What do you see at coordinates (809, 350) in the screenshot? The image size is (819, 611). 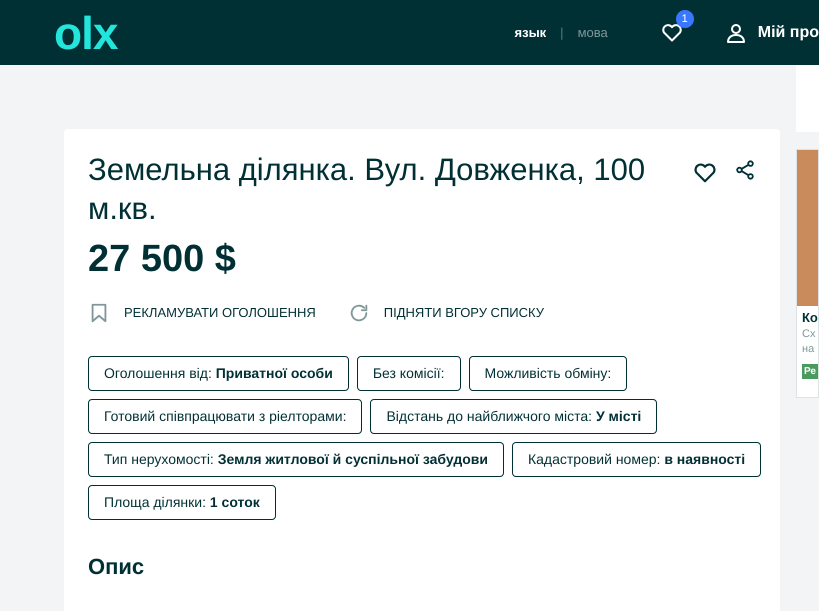 I see `ad-text: на` at bounding box center [809, 350].